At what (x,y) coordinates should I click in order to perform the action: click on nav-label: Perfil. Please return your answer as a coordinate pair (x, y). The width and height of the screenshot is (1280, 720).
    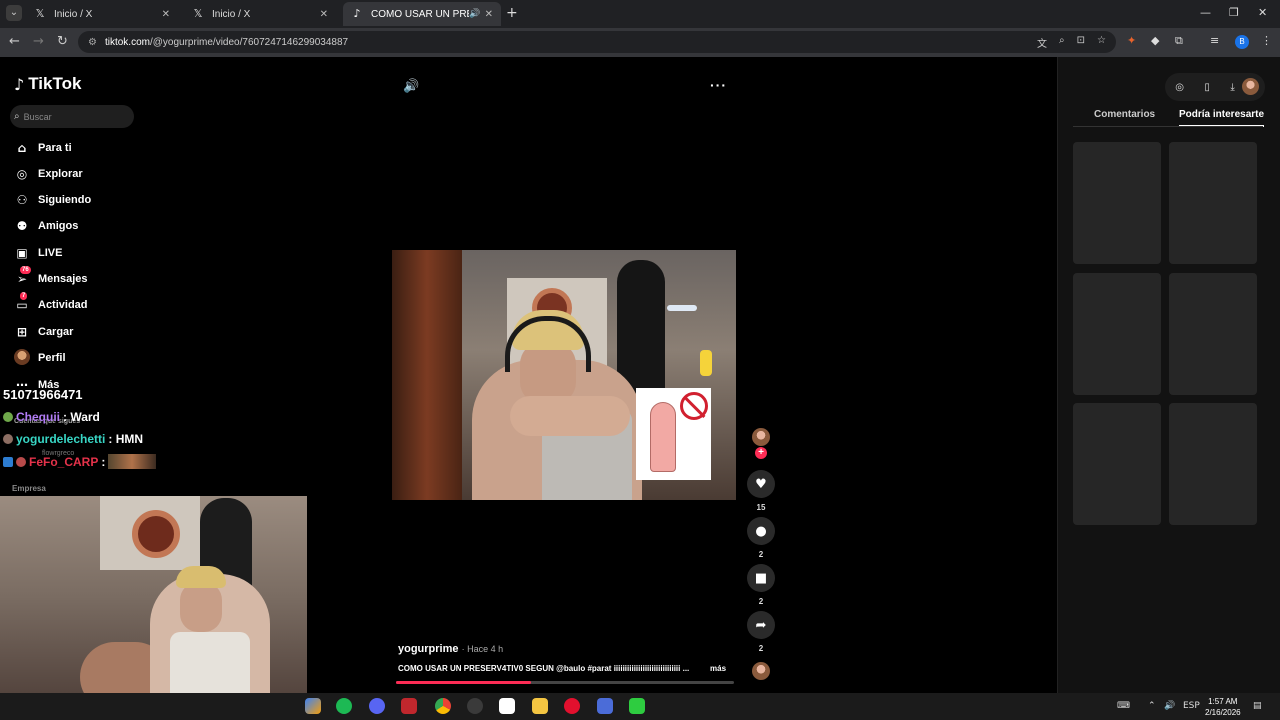
    Looking at the image, I should click on (52, 358).